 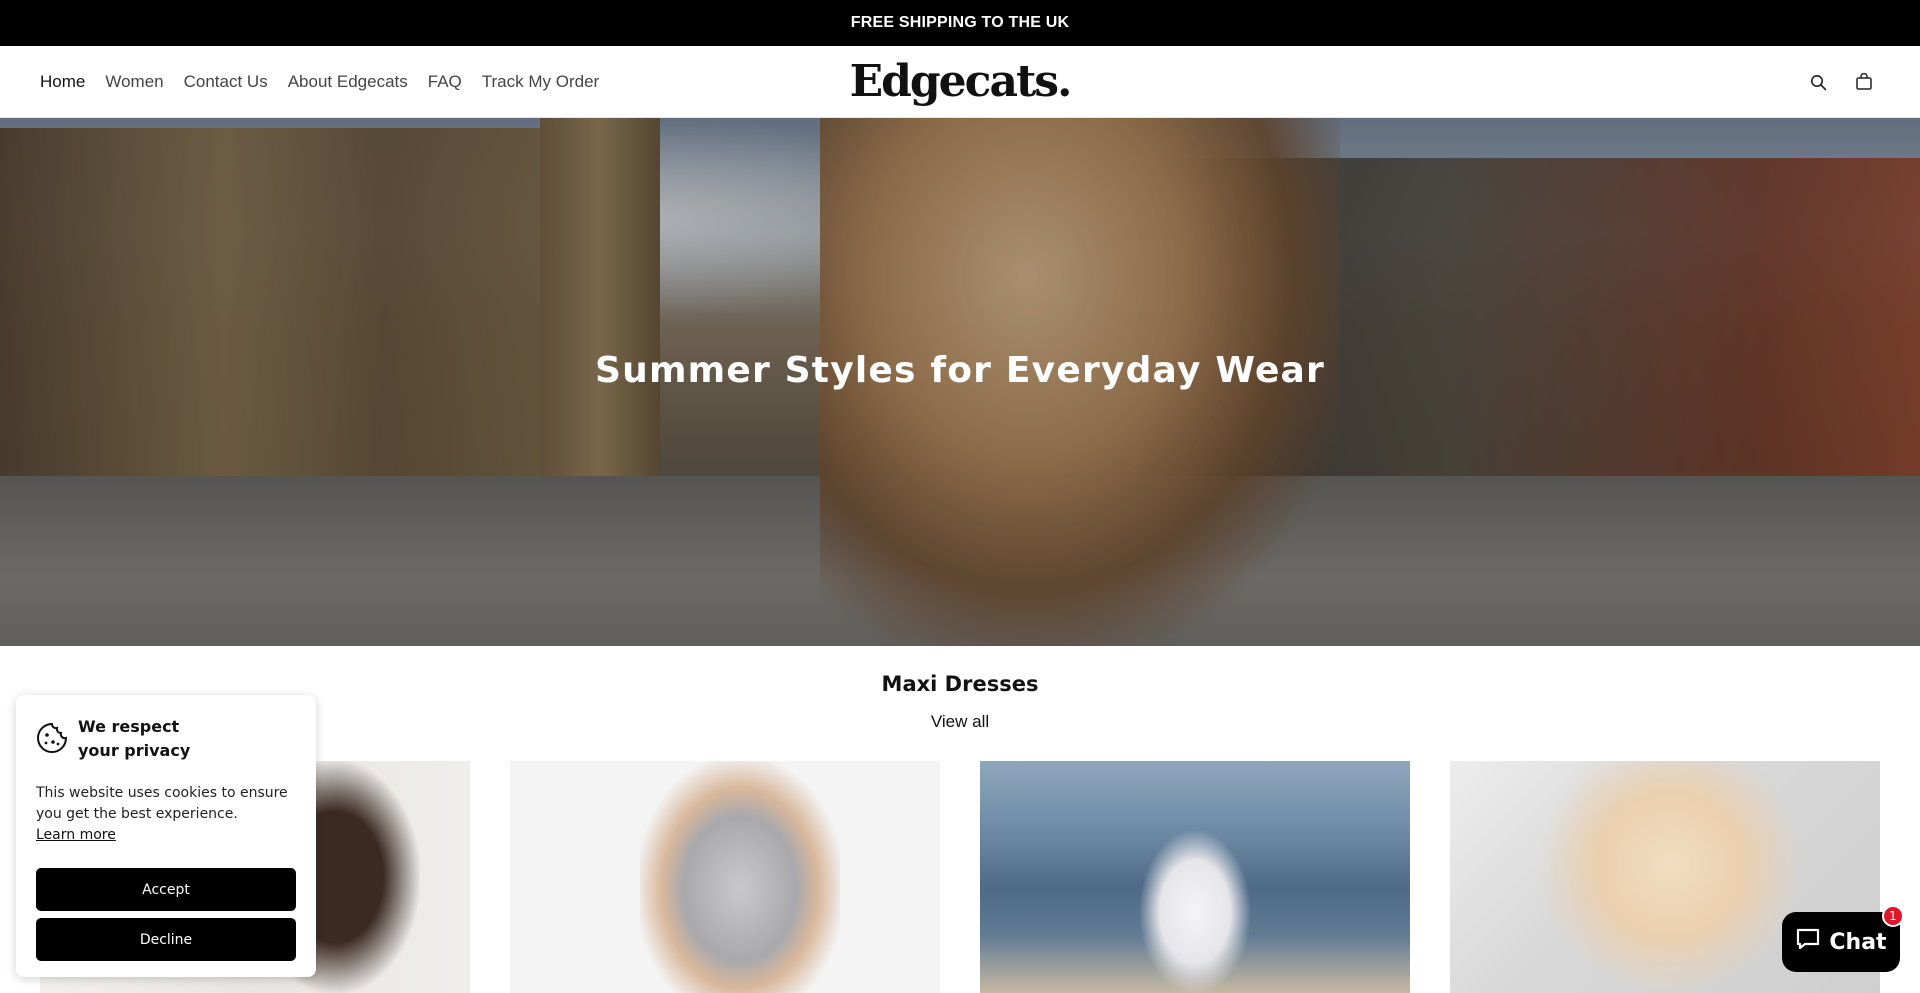 I want to click on cookie-title: We respect your privacy, so click(x=134, y=739).